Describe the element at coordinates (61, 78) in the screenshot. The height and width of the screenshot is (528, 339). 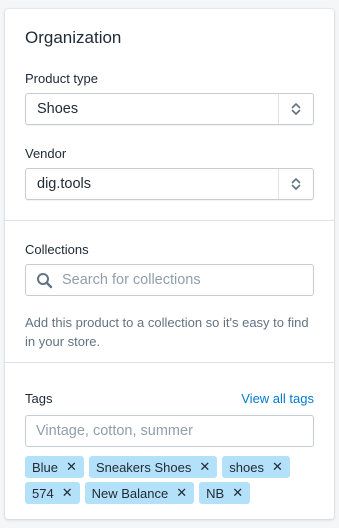
I see `product-type-label: Product type` at that location.